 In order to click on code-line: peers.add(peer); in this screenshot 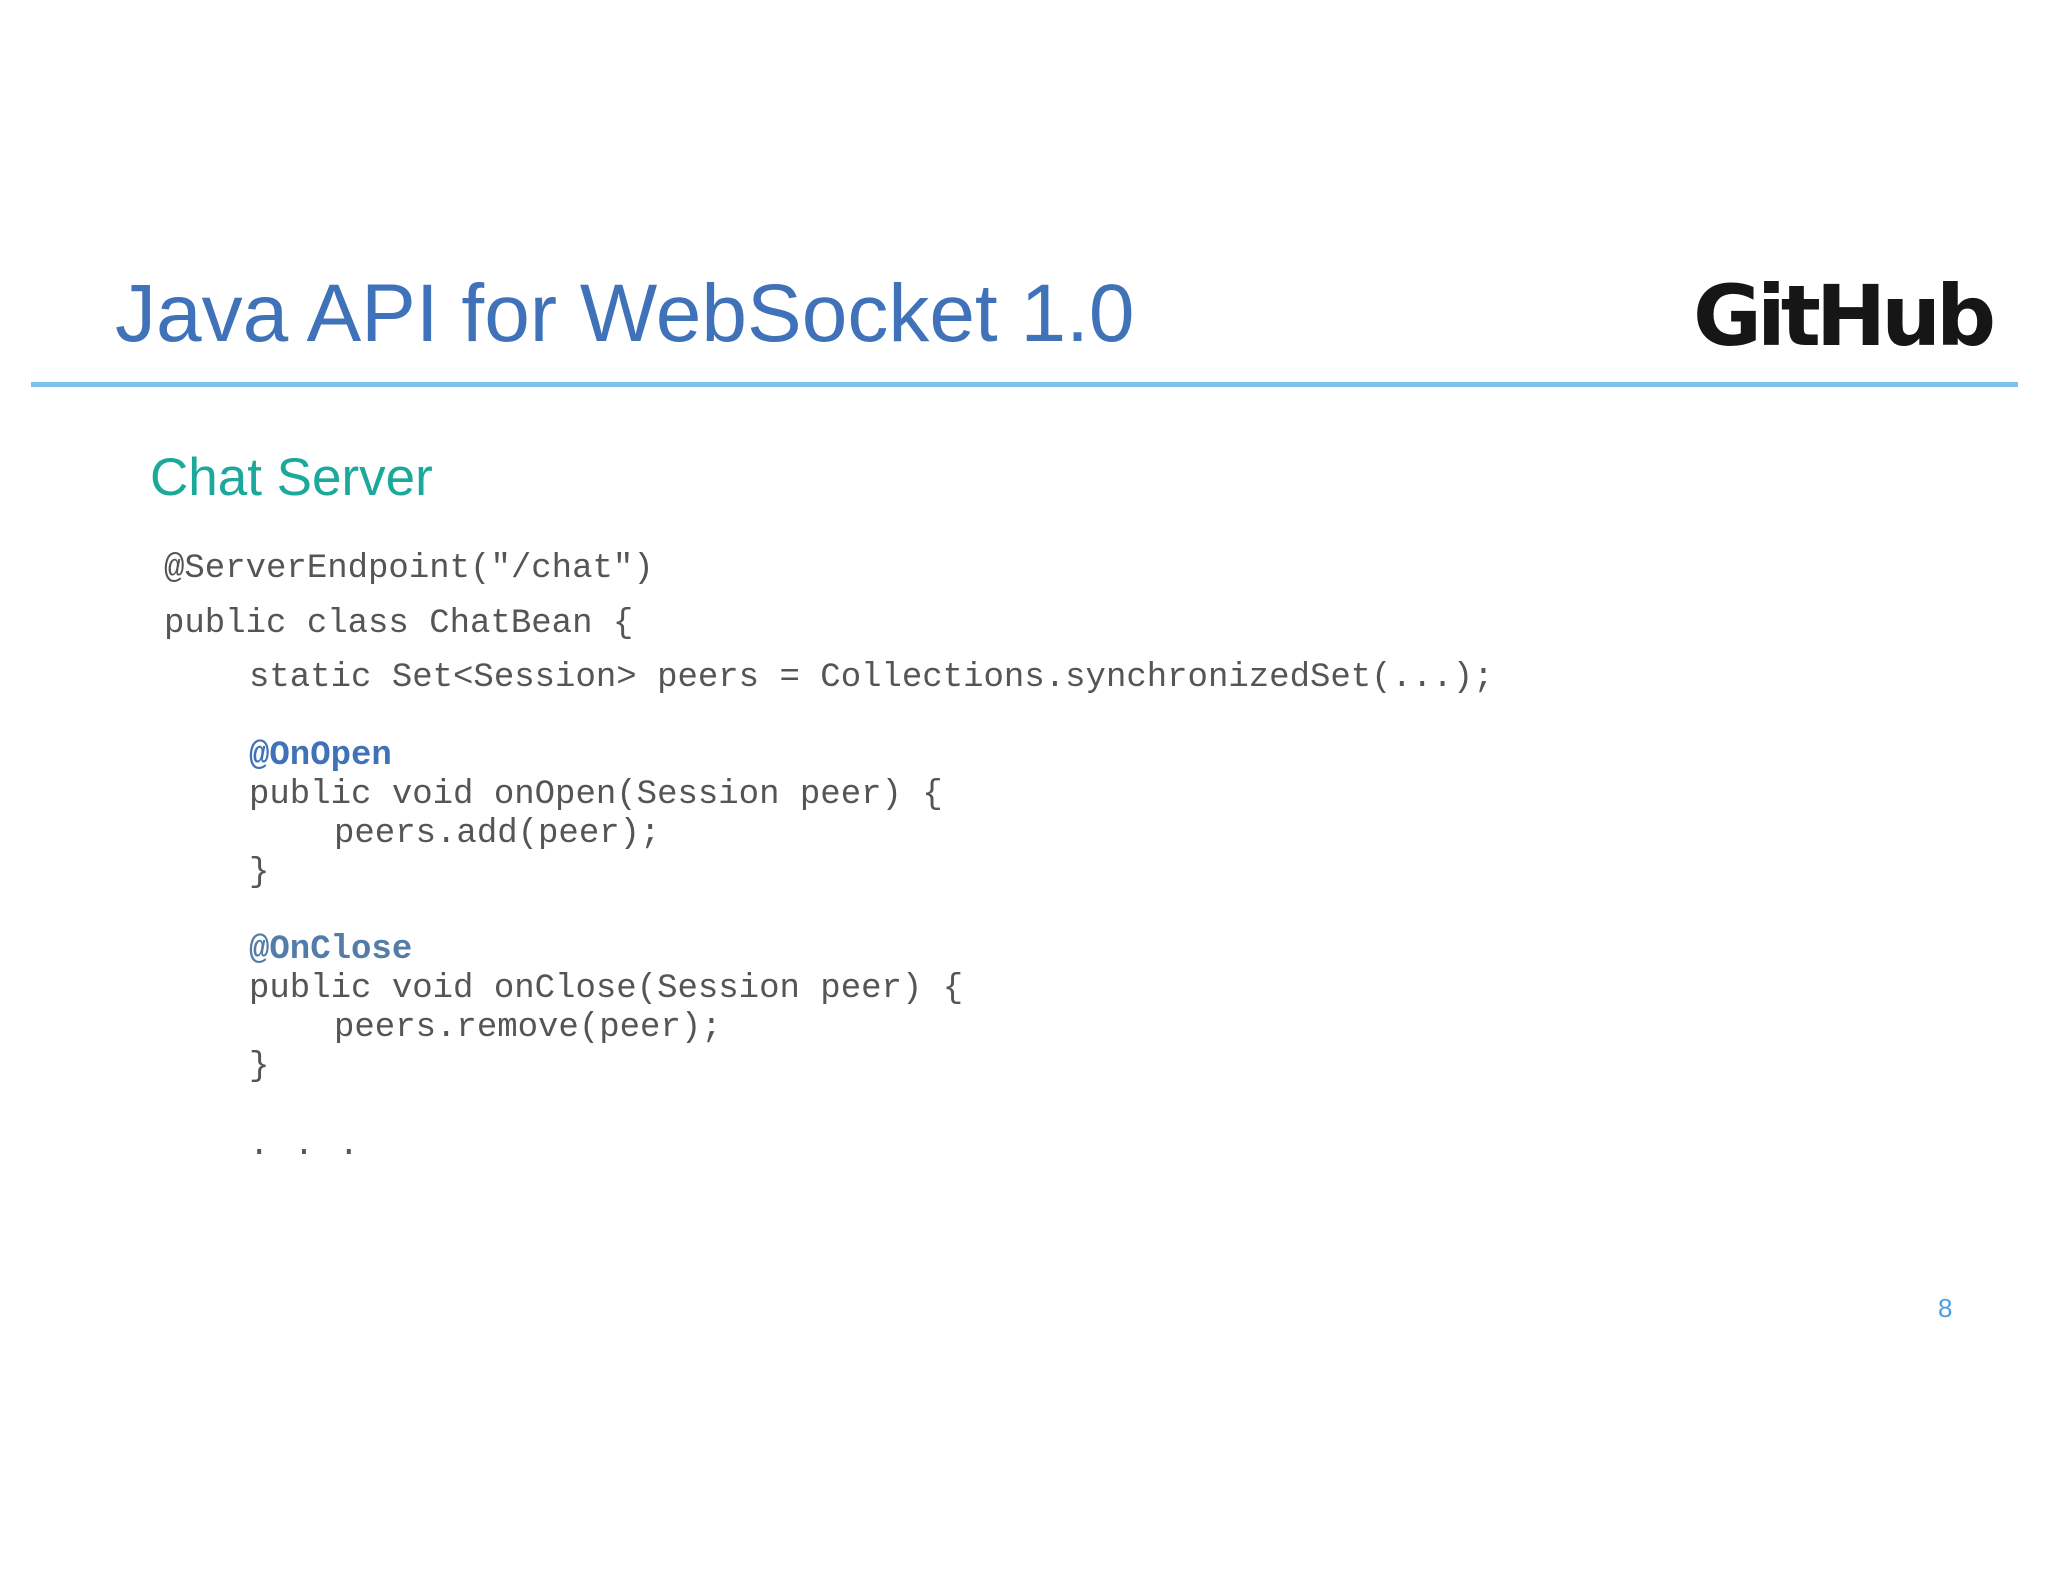, I will do `click(497, 834)`.